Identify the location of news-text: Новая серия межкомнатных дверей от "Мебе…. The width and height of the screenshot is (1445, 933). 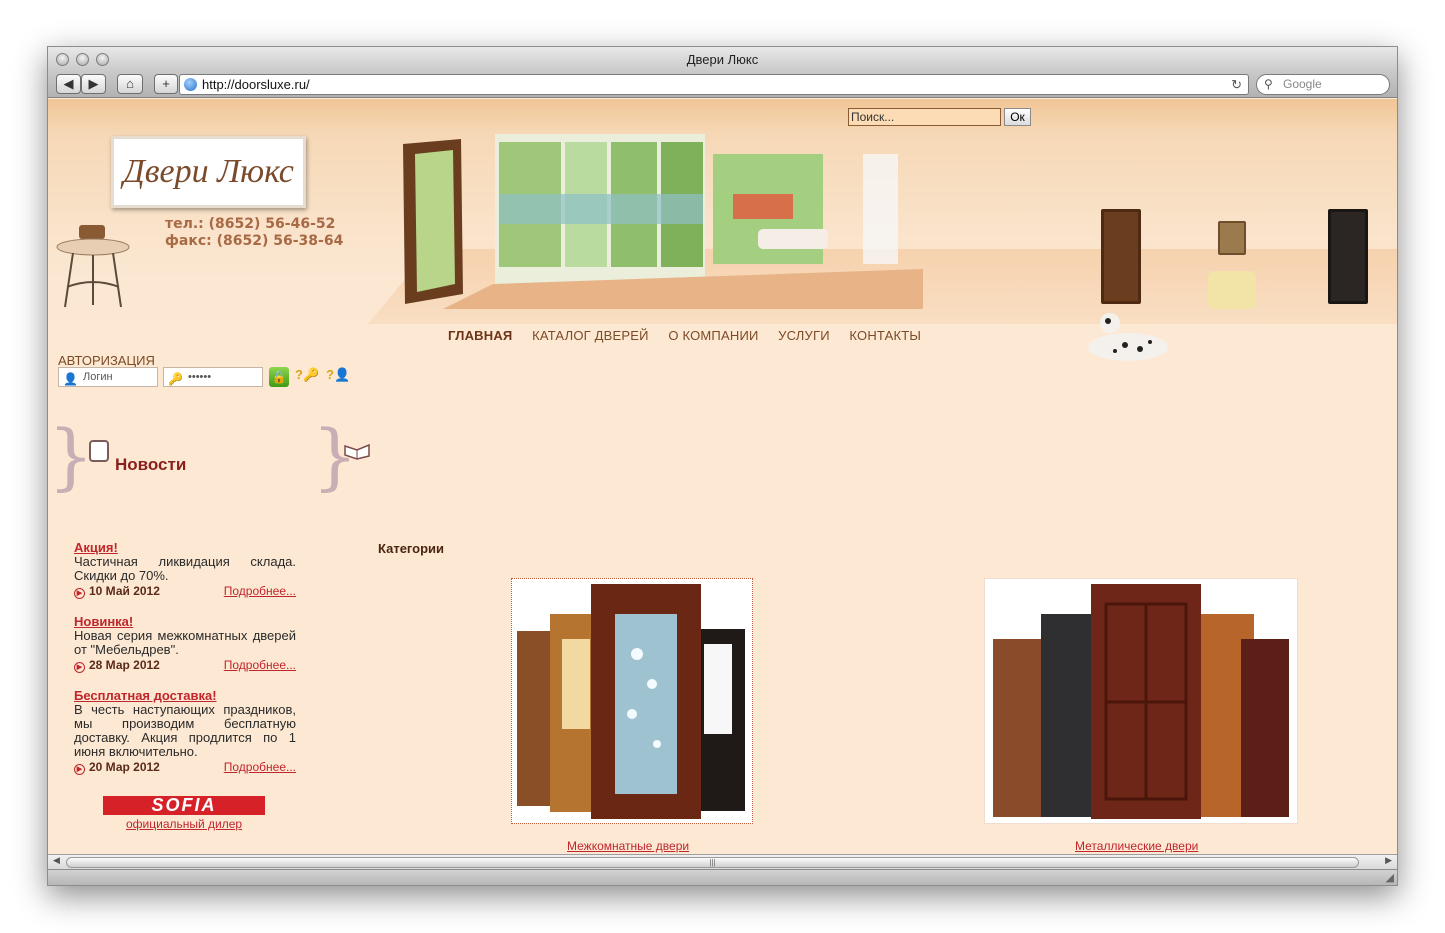
(185, 642).